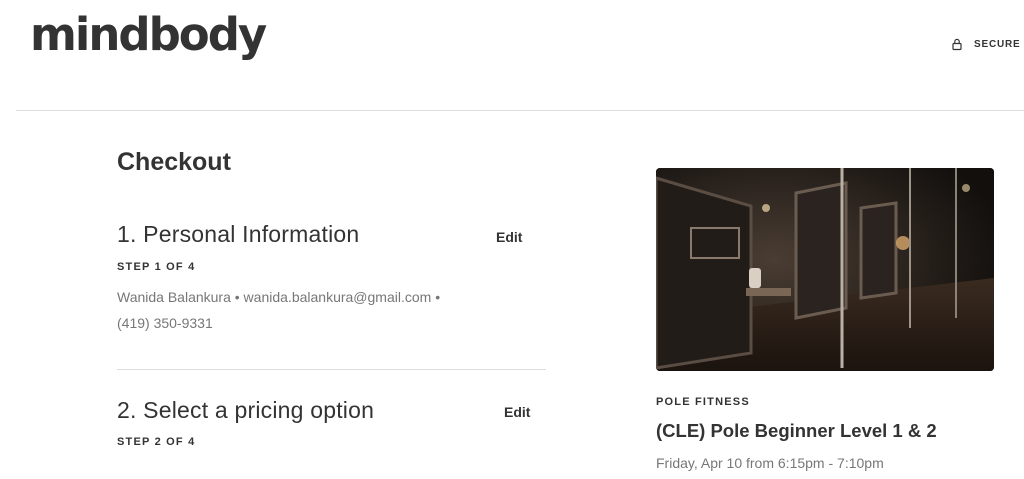 The width and height of the screenshot is (1024, 479). Describe the element at coordinates (331, 369) in the screenshot. I see `step-divider` at that location.